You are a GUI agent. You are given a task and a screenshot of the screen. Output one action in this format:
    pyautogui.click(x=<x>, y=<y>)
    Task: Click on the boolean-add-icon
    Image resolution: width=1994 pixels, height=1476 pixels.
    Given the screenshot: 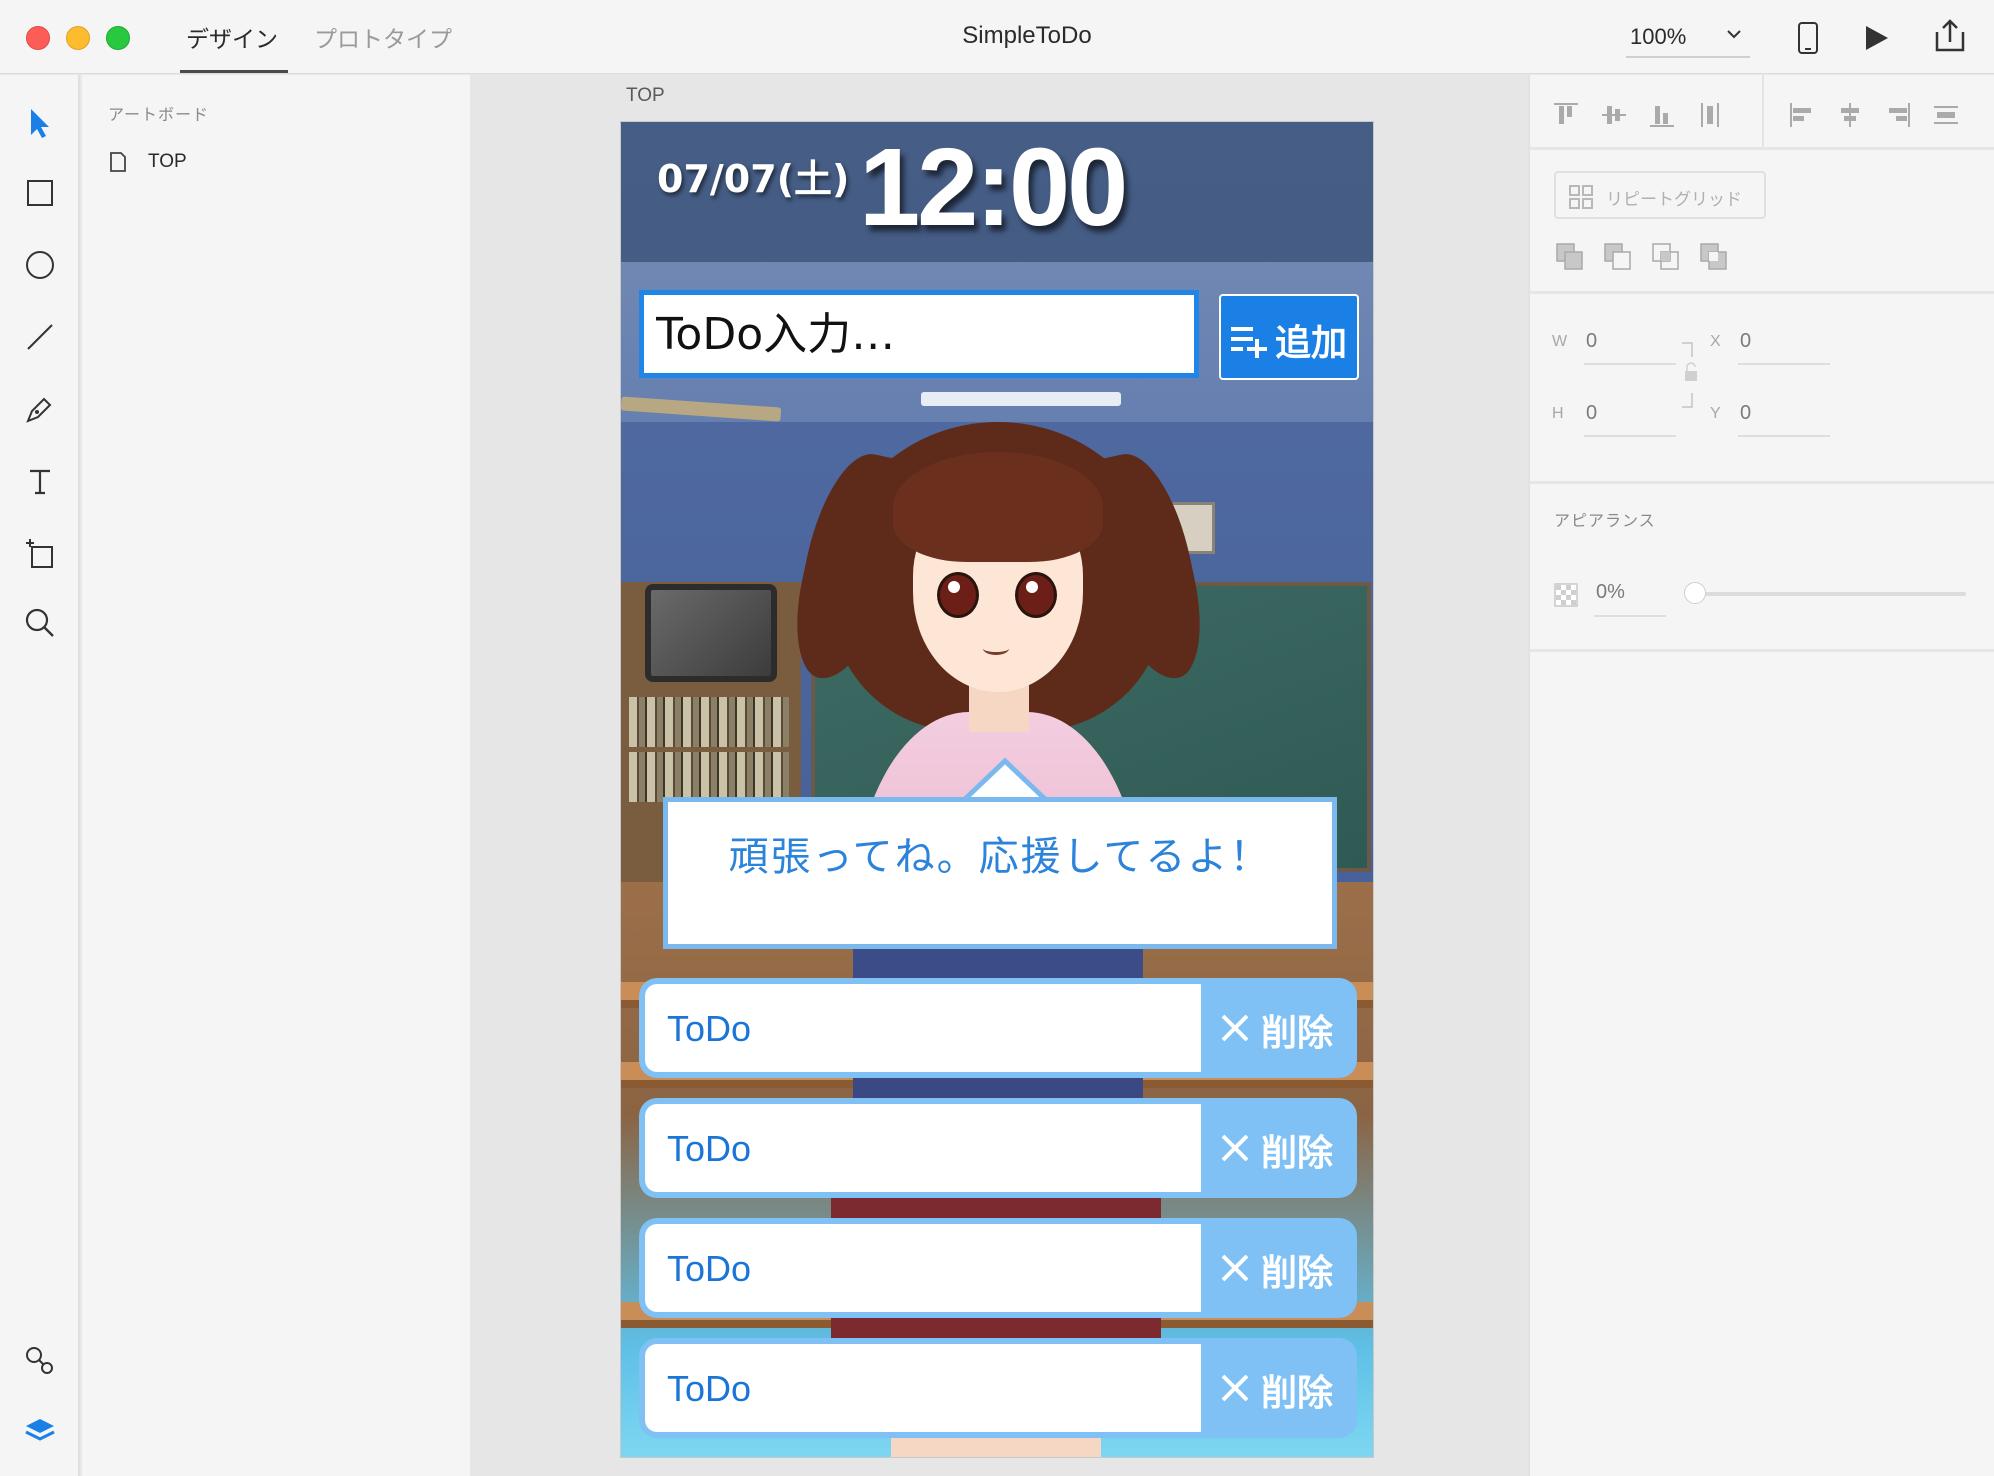 What is the action you would take?
    pyautogui.click(x=1570, y=257)
    